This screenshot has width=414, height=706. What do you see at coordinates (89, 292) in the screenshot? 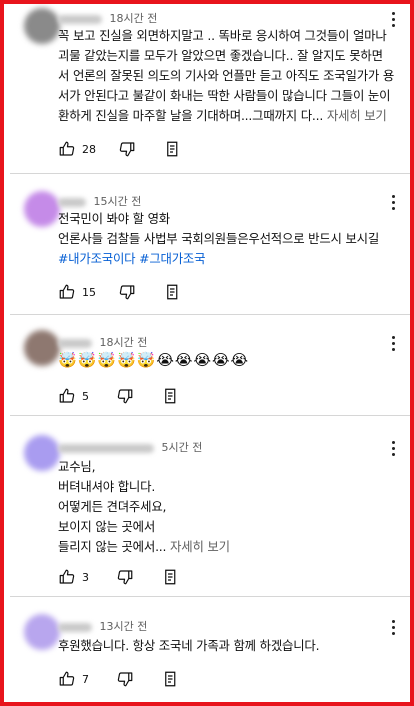
I see `like-count: 15` at bounding box center [89, 292].